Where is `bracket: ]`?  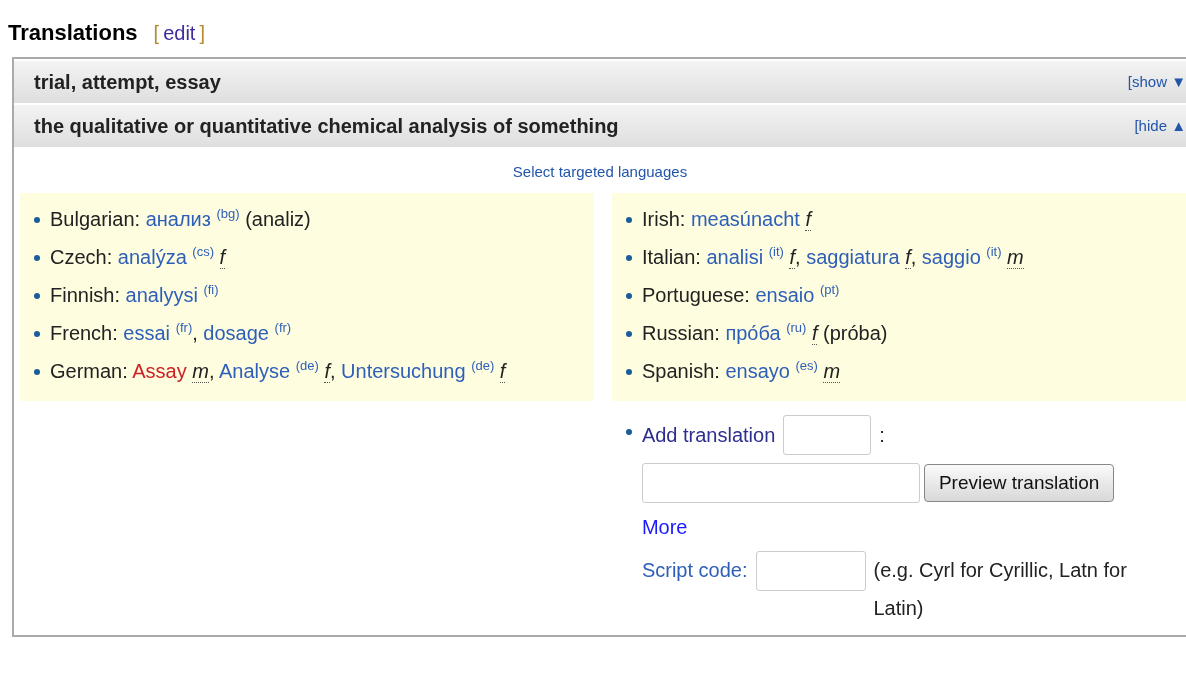 bracket: ] is located at coordinates (202, 33).